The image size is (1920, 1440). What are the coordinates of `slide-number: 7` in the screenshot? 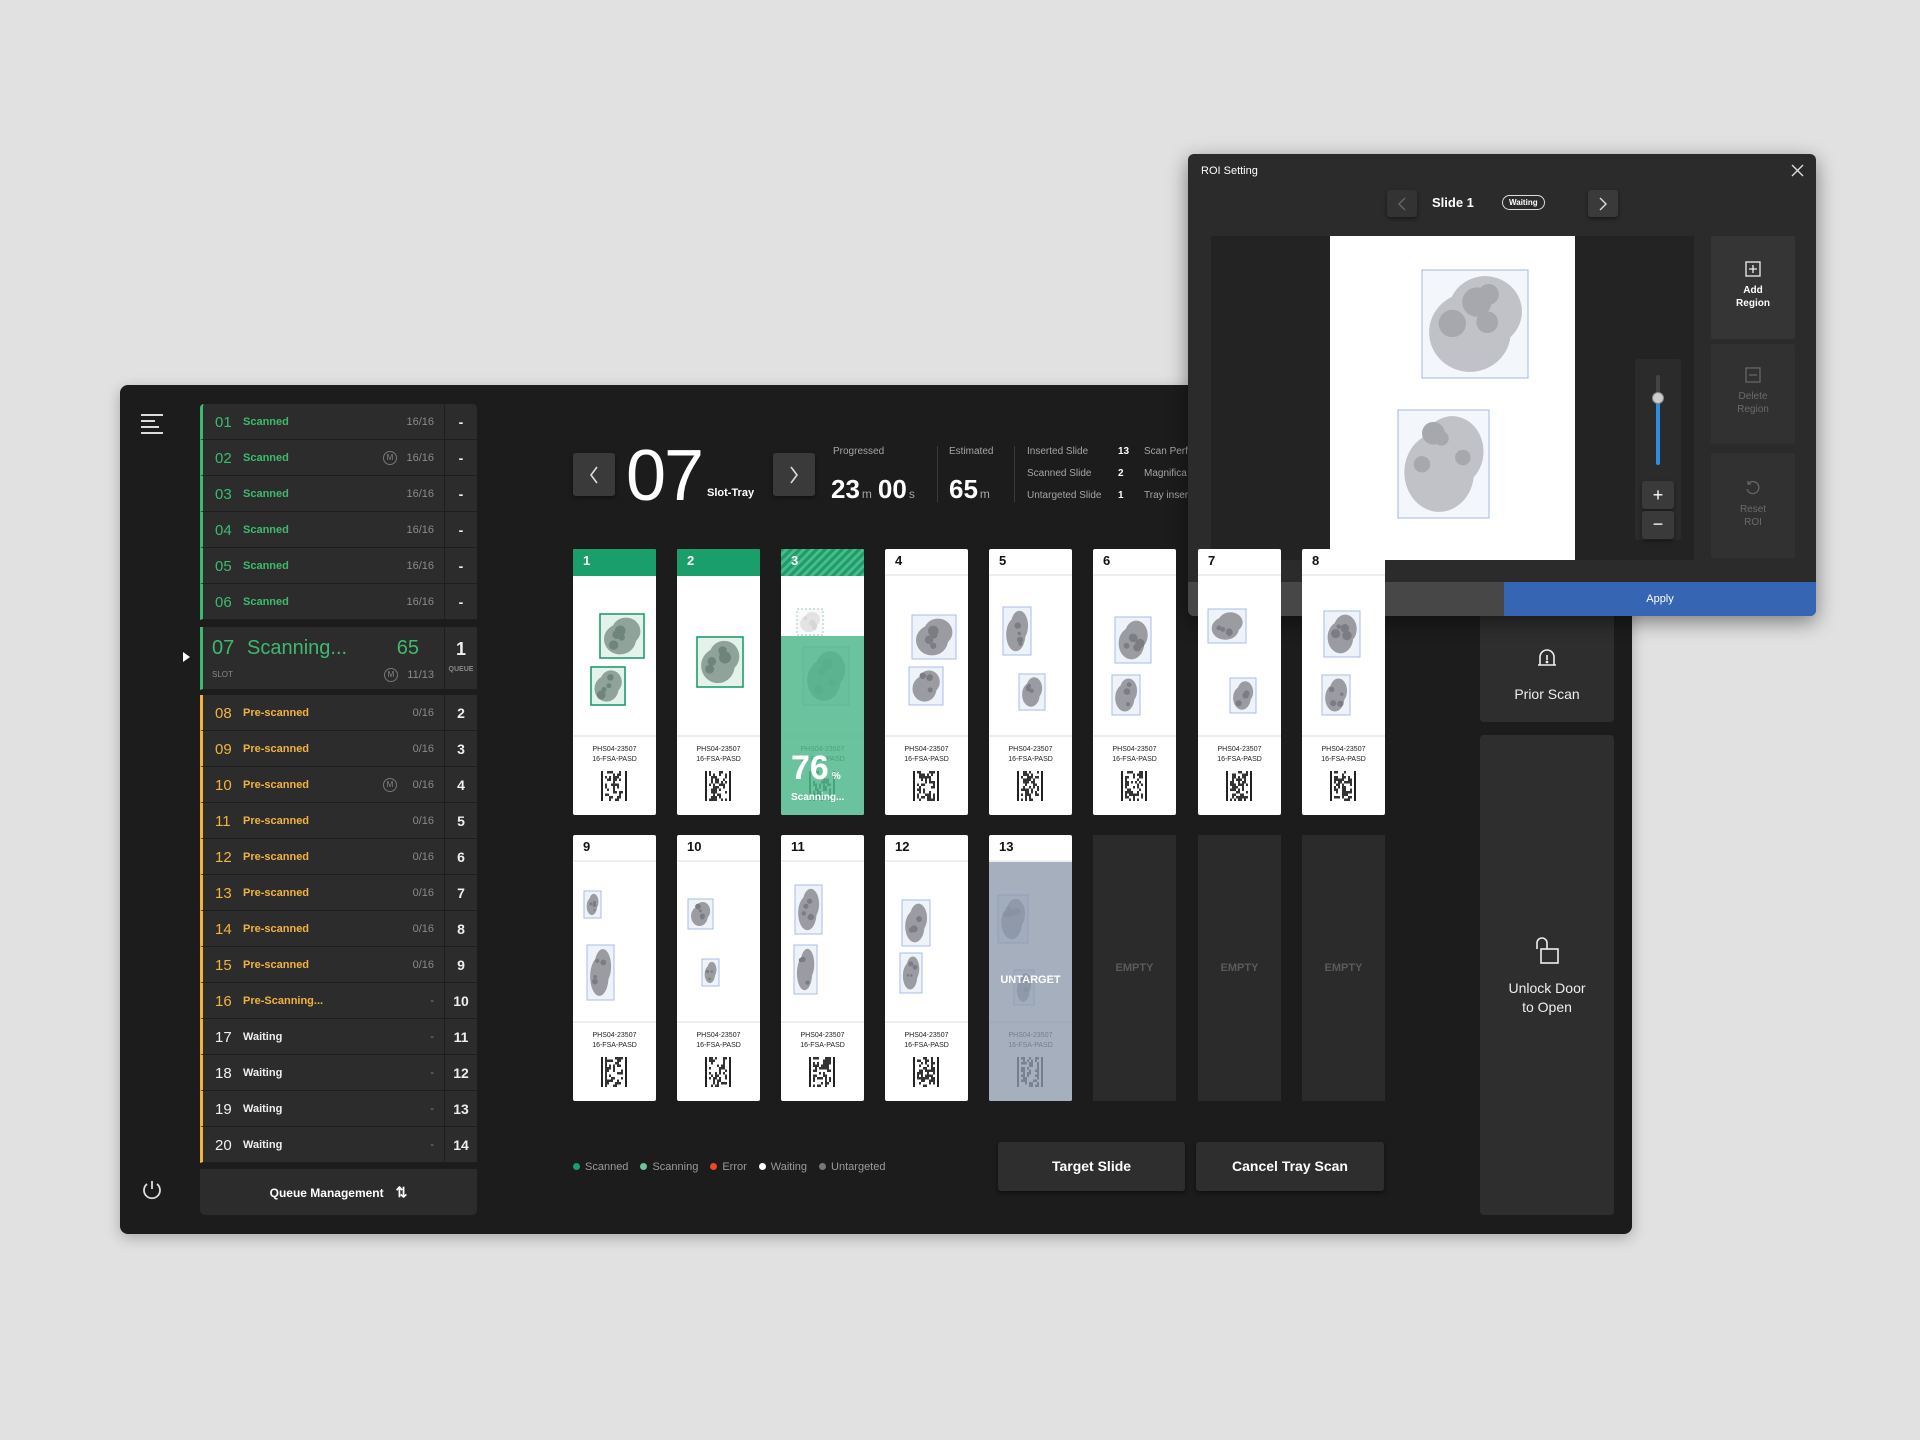 It's located at (1239, 562).